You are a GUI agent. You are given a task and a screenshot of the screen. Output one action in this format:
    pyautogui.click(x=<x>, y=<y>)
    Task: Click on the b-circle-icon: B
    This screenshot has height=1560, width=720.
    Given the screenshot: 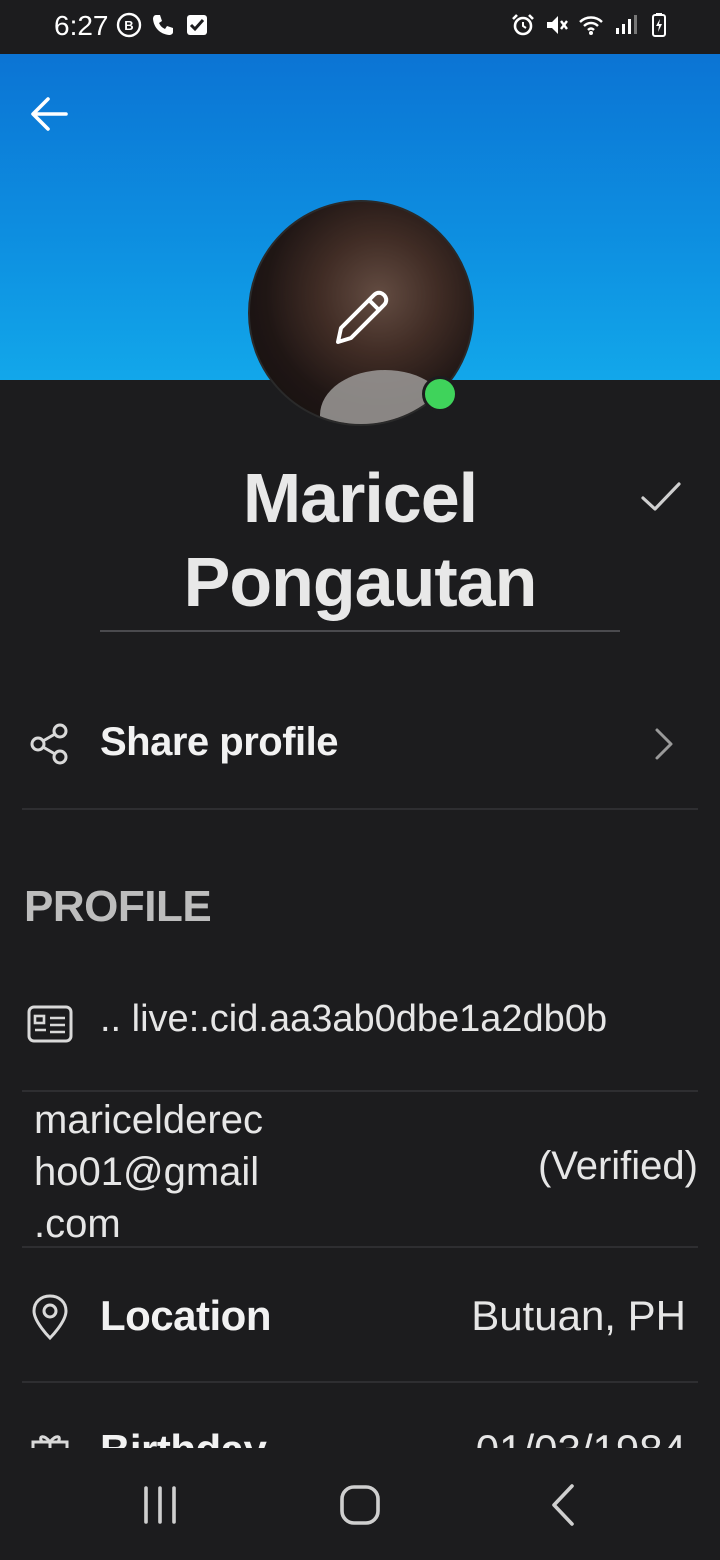 What is the action you would take?
    pyautogui.click(x=129, y=25)
    